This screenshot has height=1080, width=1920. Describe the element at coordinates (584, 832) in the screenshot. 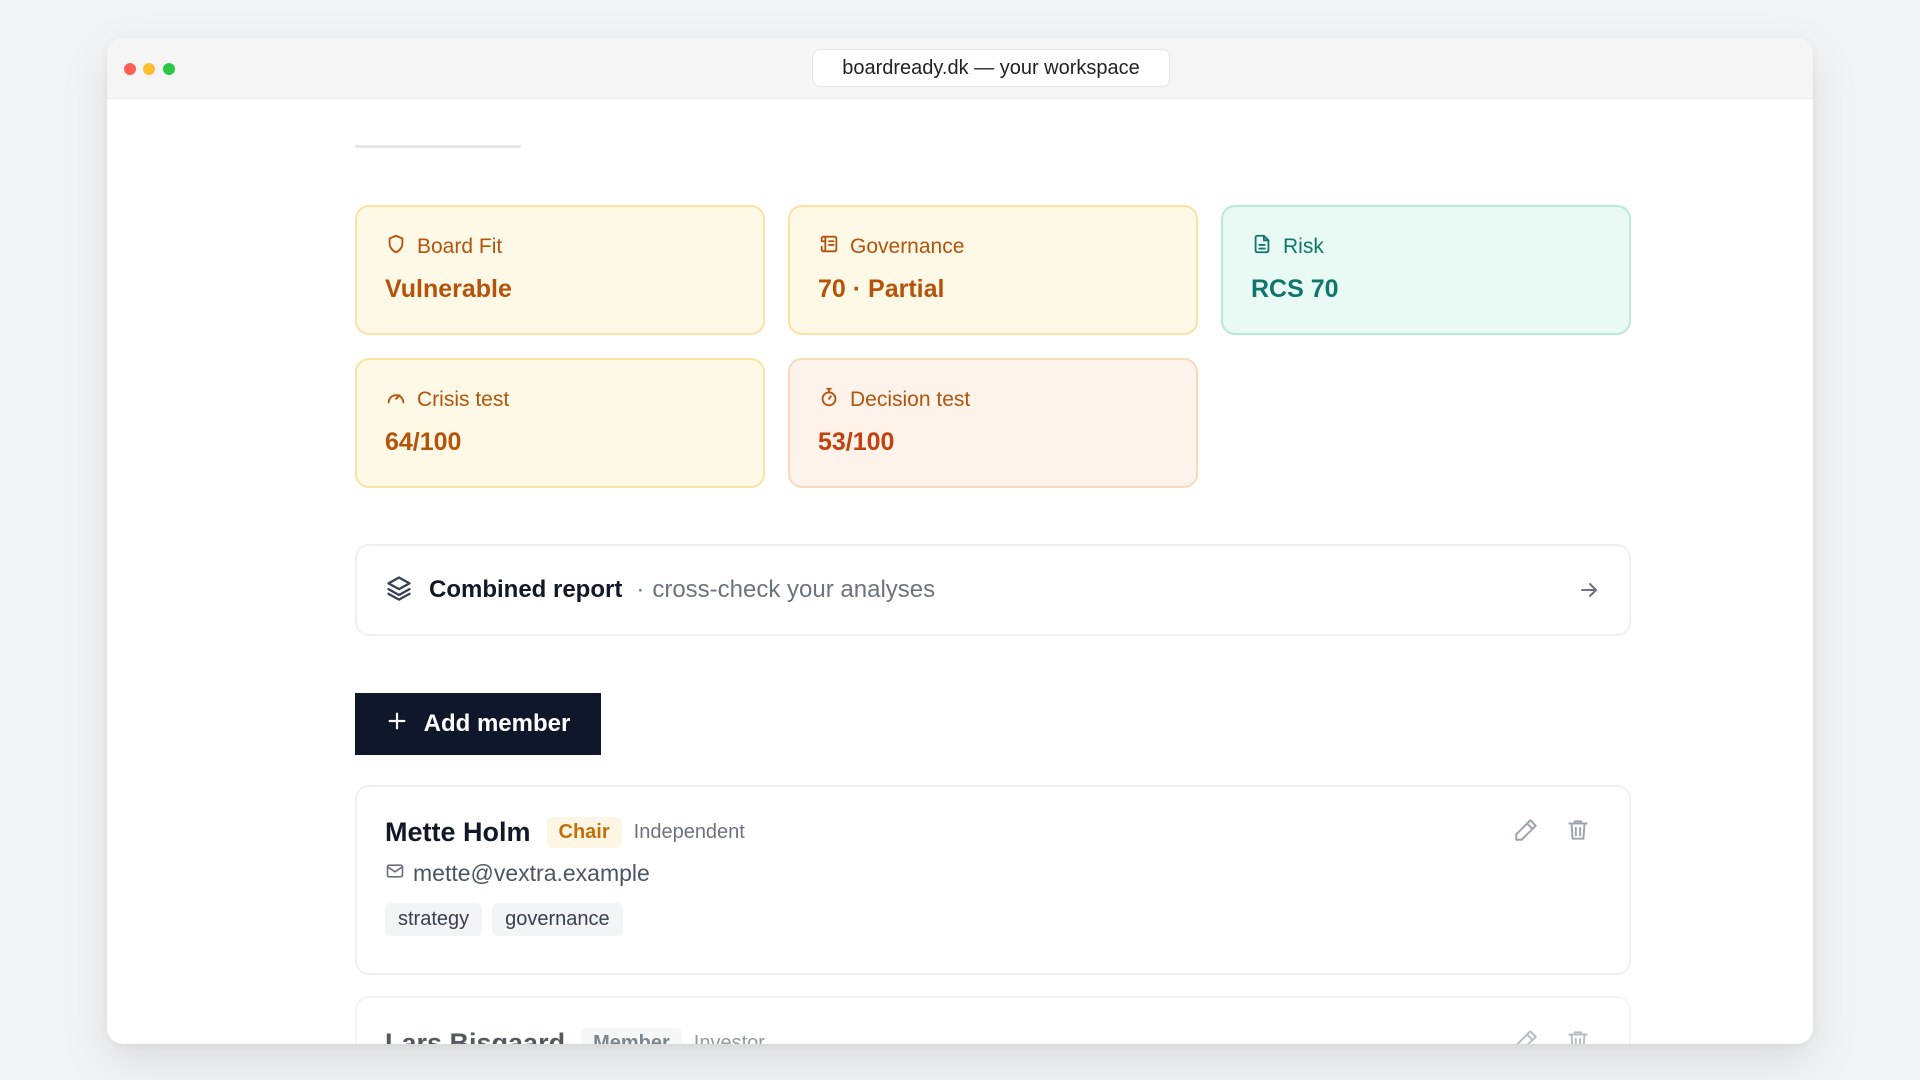

I see `role-badge: Chair` at that location.